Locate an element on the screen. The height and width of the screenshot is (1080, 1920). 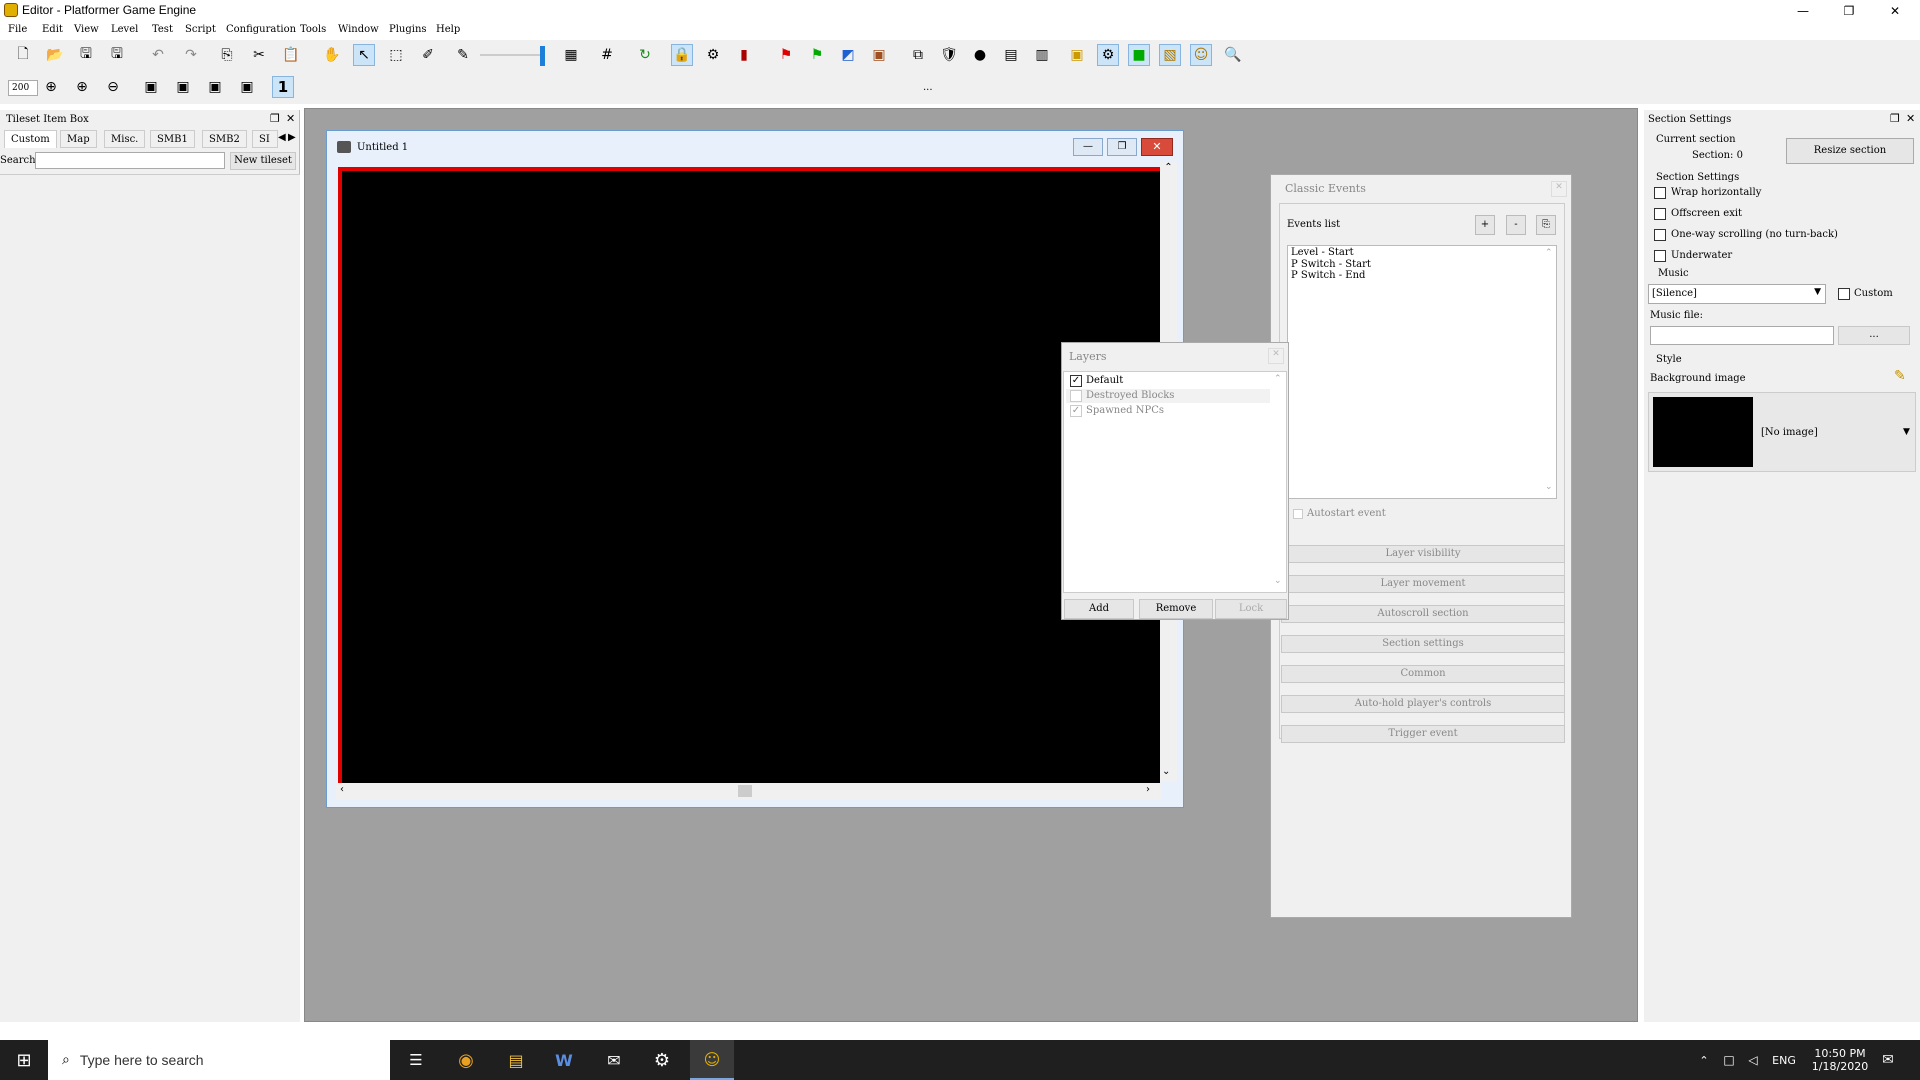
resize2-icon: ▣ is located at coordinates (183, 87).